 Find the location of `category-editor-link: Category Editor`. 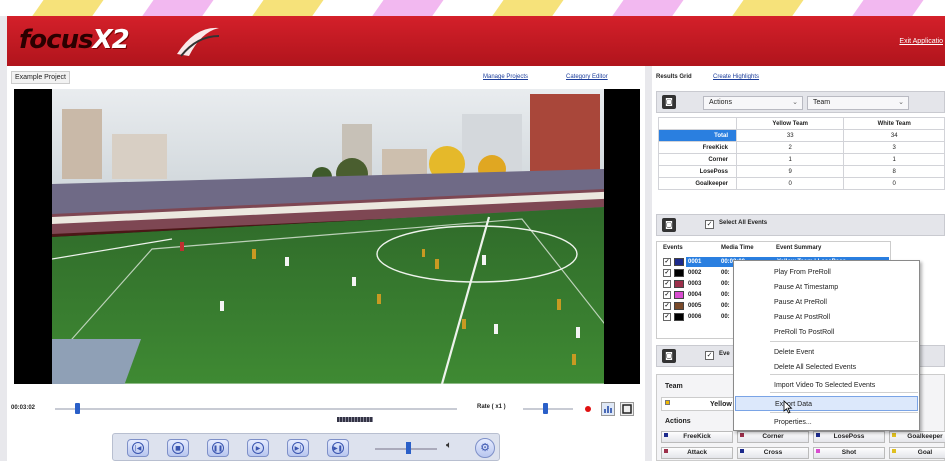

category-editor-link: Category Editor is located at coordinates (587, 77).